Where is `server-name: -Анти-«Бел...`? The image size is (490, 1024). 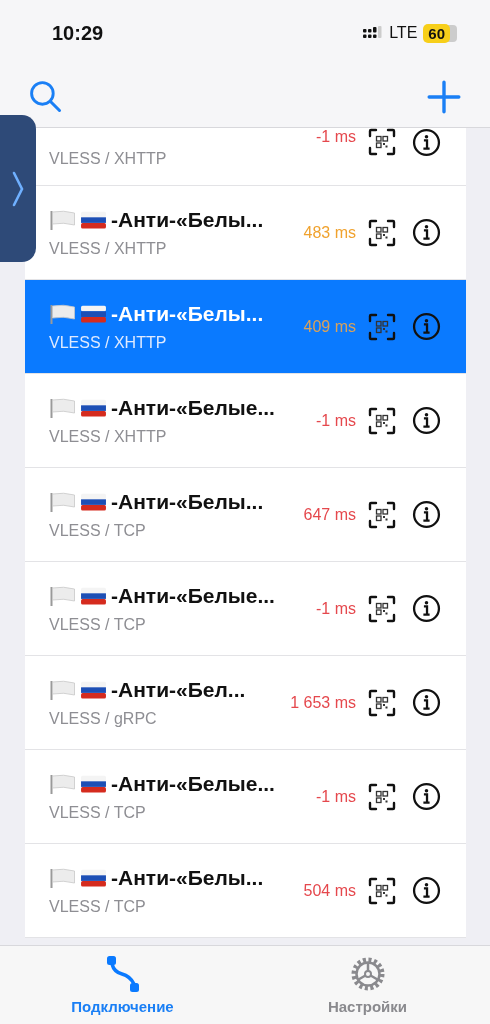 server-name: -Анти-«Бел... is located at coordinates (178, 689).